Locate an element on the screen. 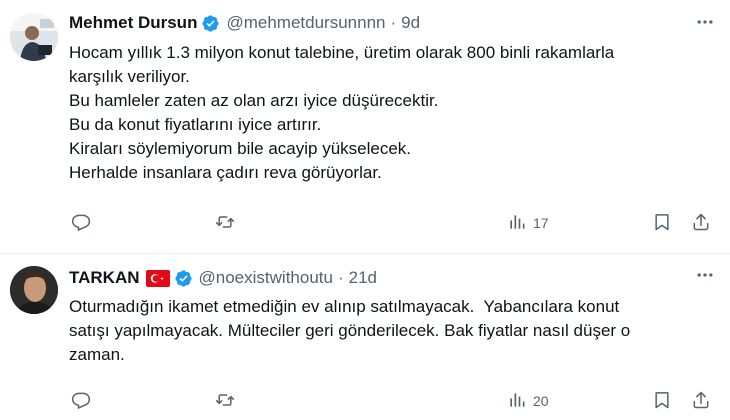  tweet-header: Mehmet Dursun @mehmetdursunnnn · 9d is located at coordinates (244, 23).